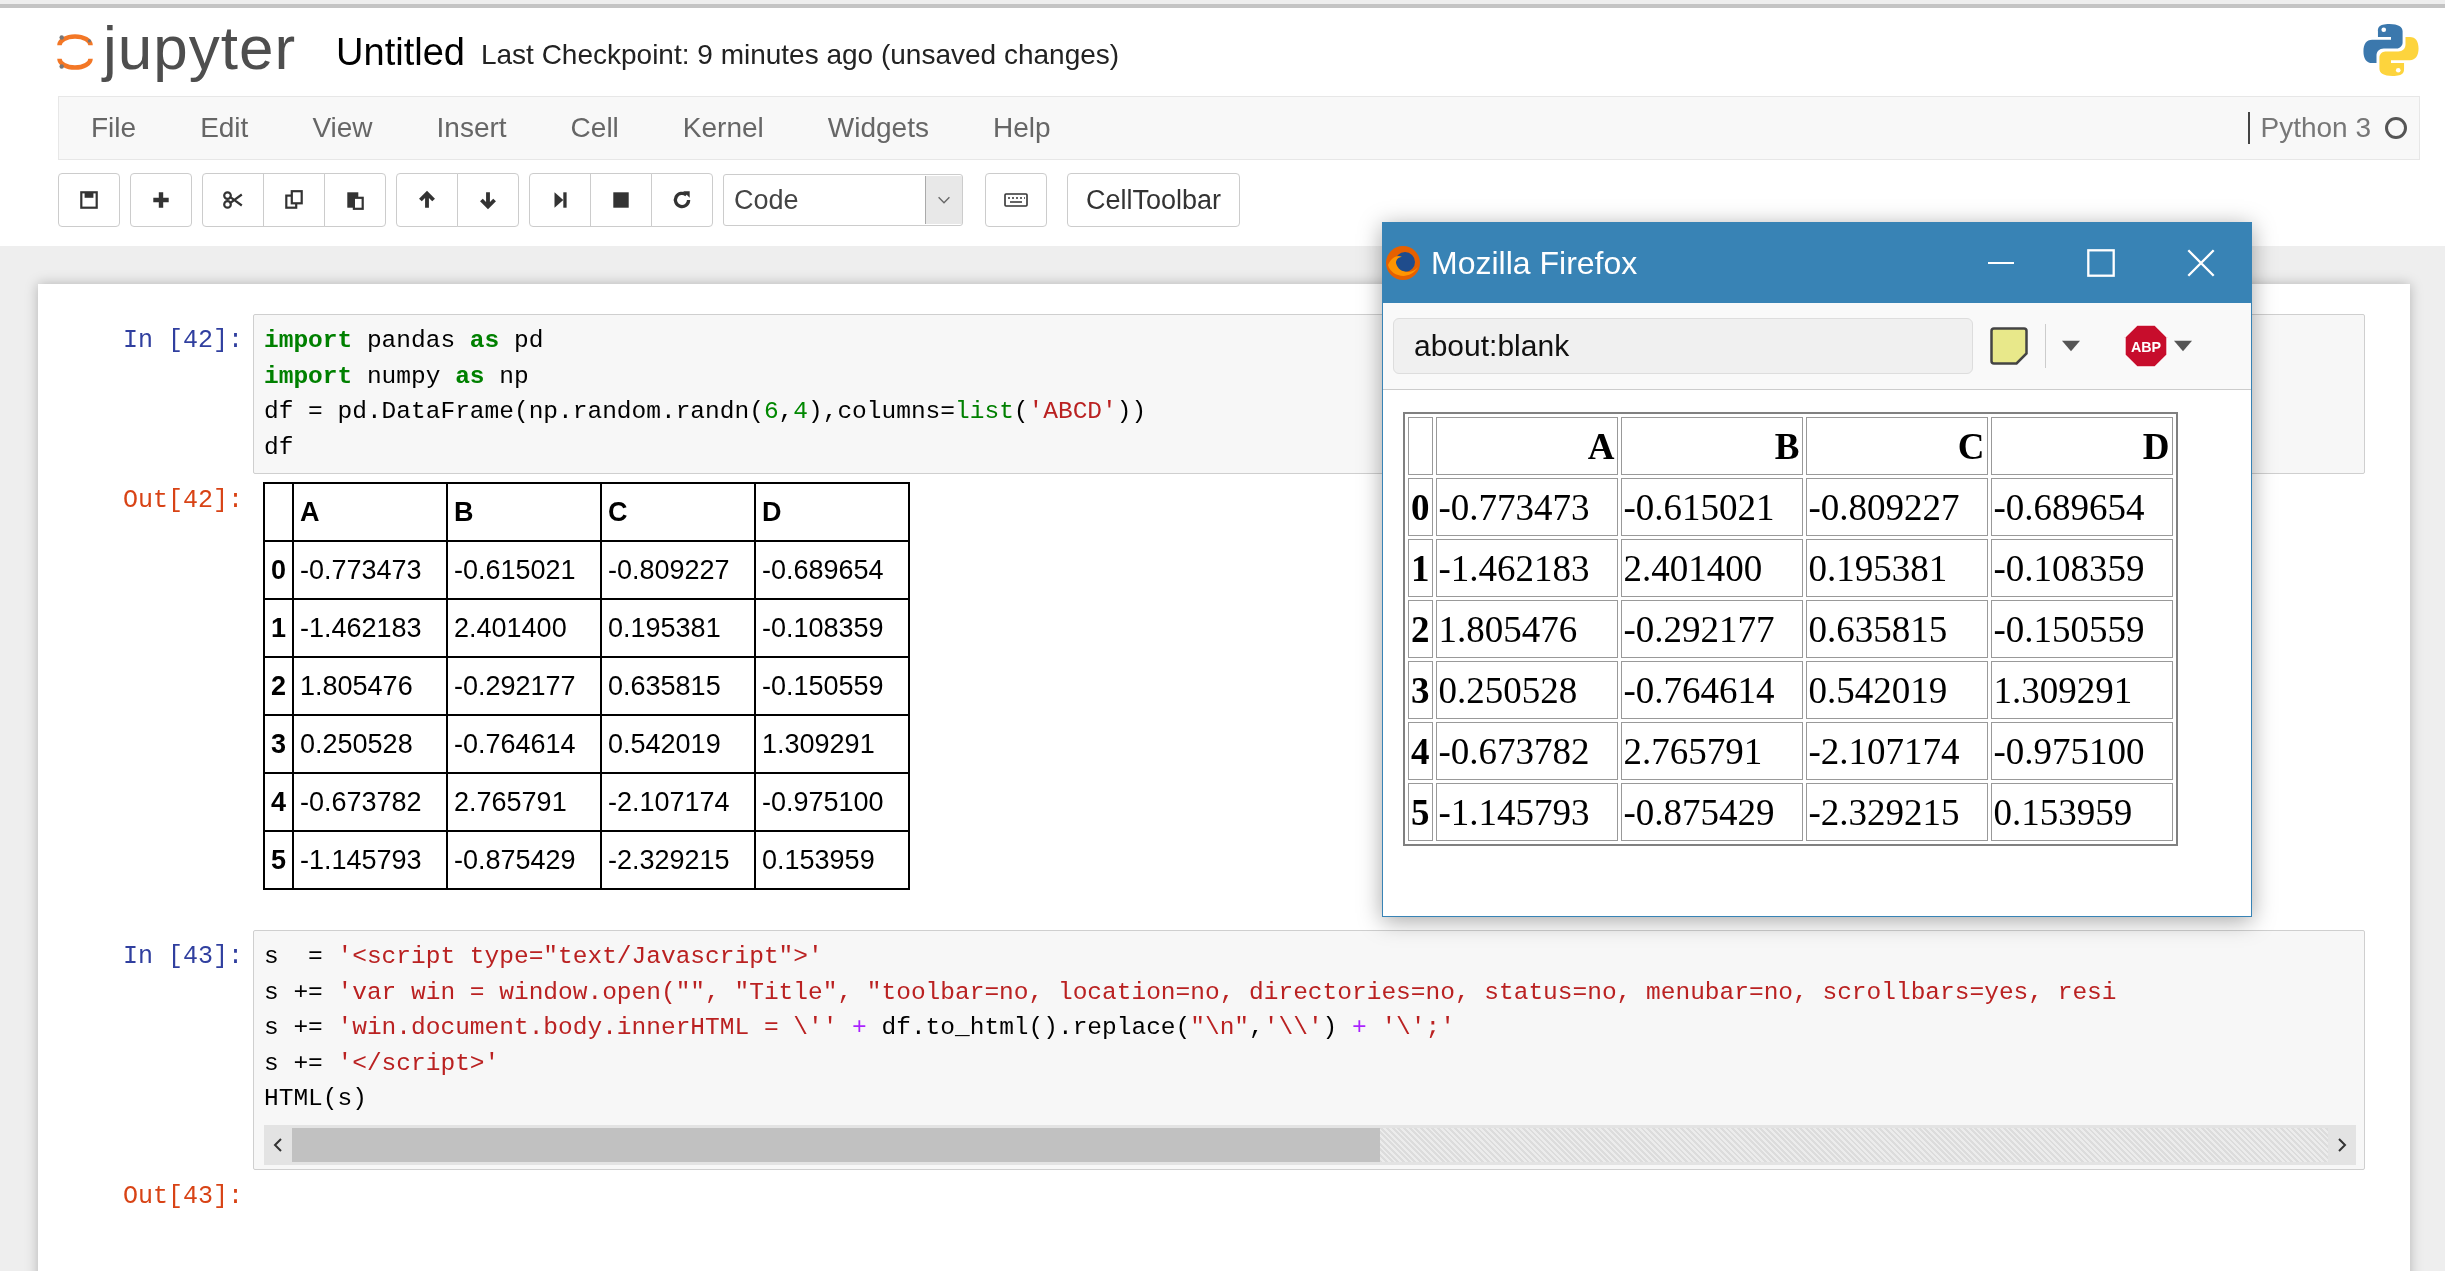 This screenshot has width=2445, height=1271. I want to click on restart-button, so click(682, 200).